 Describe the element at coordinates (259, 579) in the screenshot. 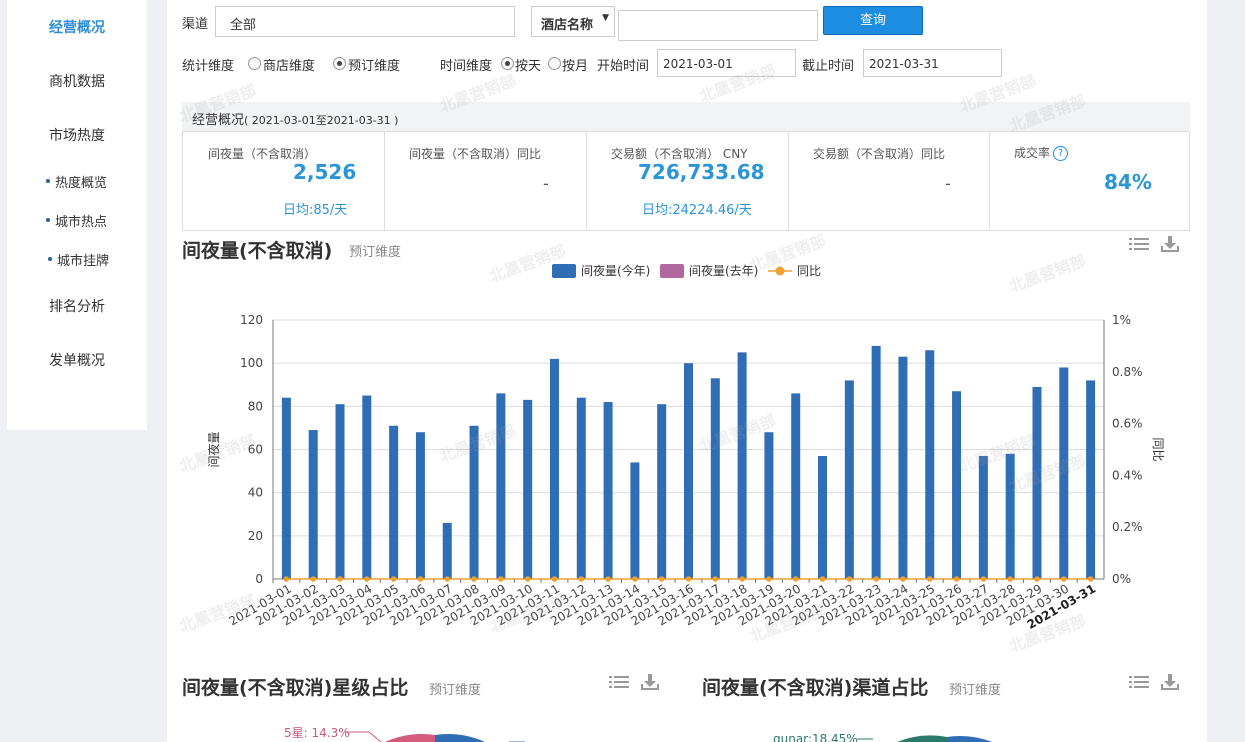

I see `y-tick-label: 0` at that location.